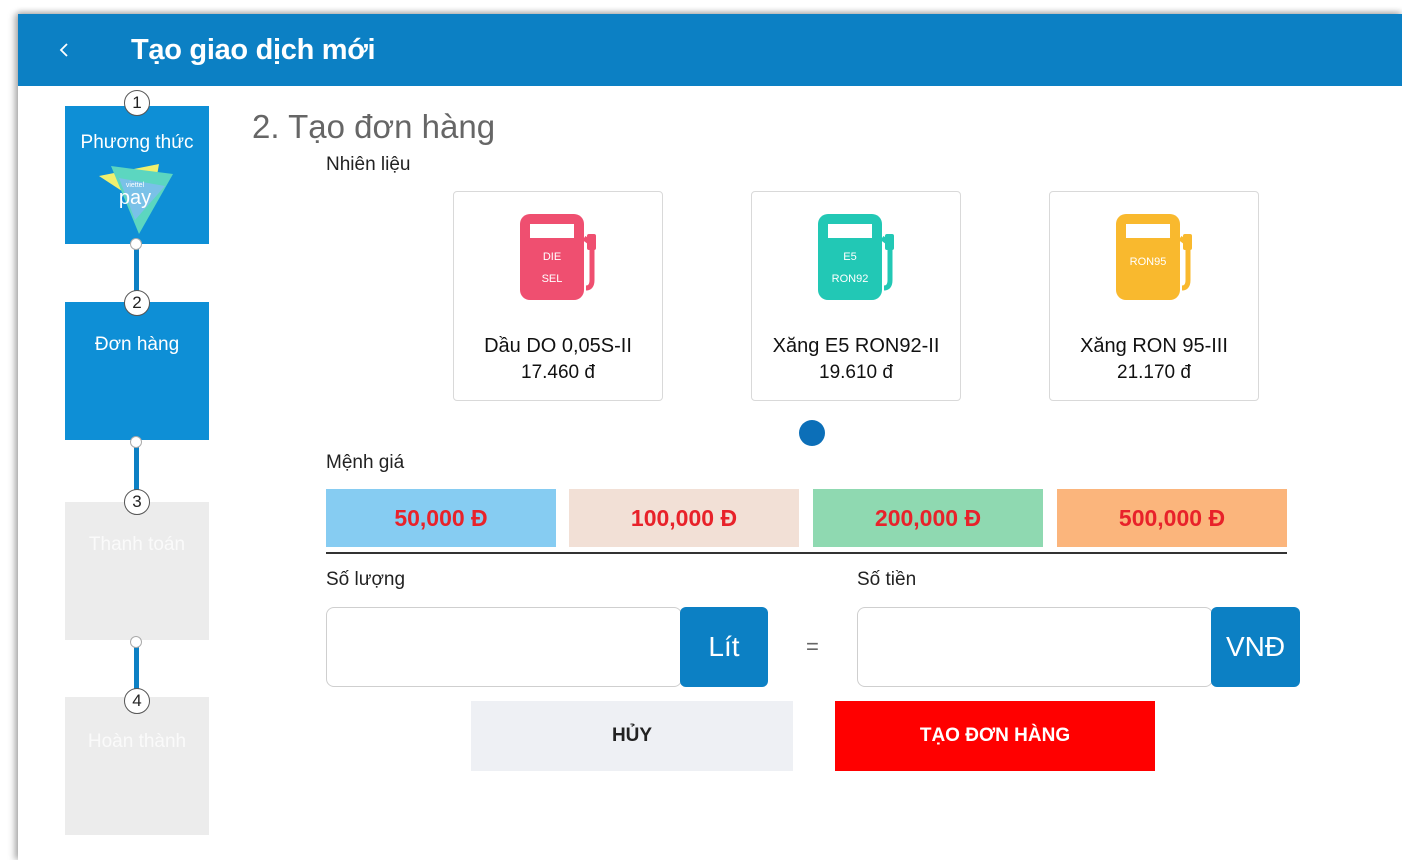  I want to click on denomination-label: Mệnh giá, so click(365, 462).